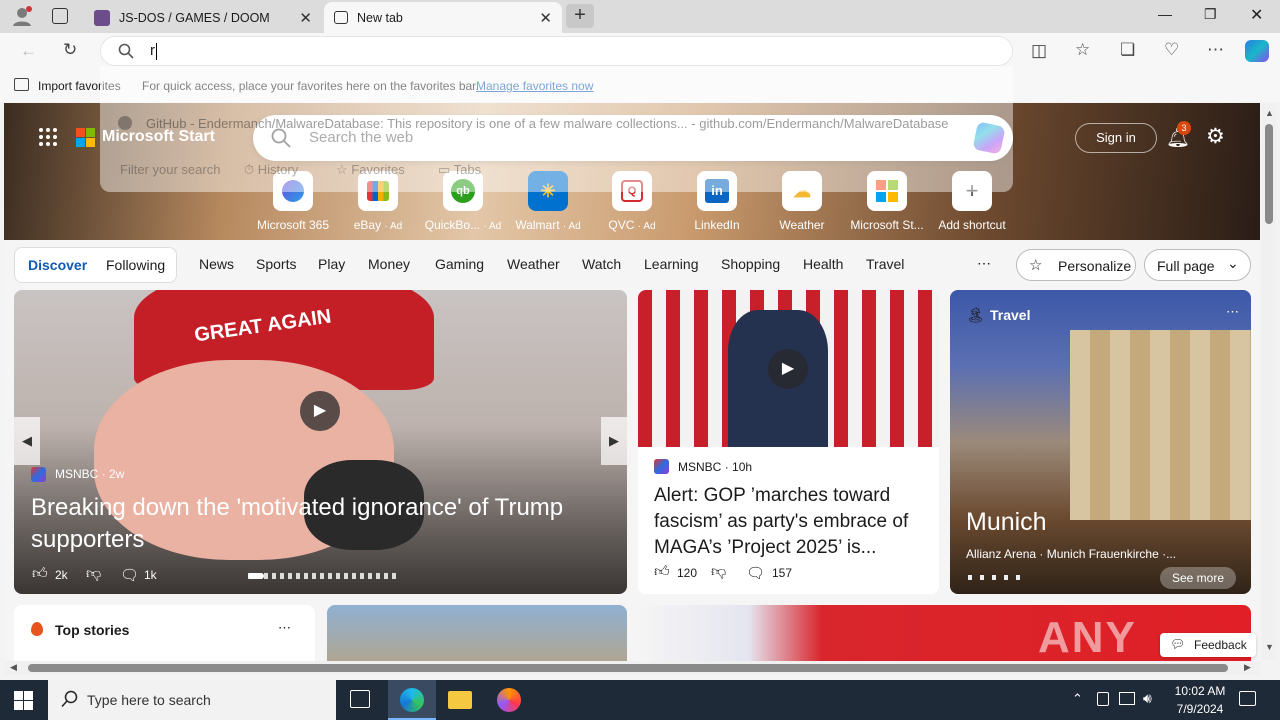 This screenshot has width=1280, height=720. Describe the element at coordinates (580, 16) in the screenshot. I see `new-tab-button: +` at that location.